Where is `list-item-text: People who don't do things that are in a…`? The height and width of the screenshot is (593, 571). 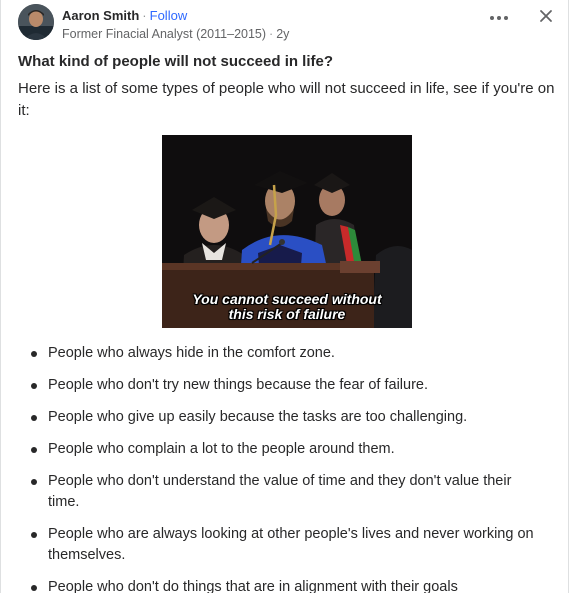 list-item-text: People who don't do things that are in a… is located at coordinates (253, 586).